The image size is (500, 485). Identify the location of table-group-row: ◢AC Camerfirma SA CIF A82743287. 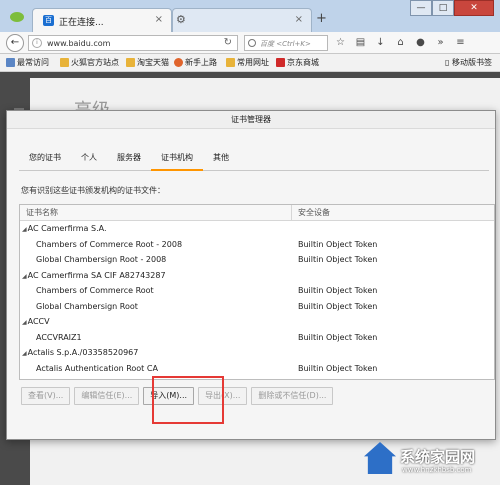
(257, 276).